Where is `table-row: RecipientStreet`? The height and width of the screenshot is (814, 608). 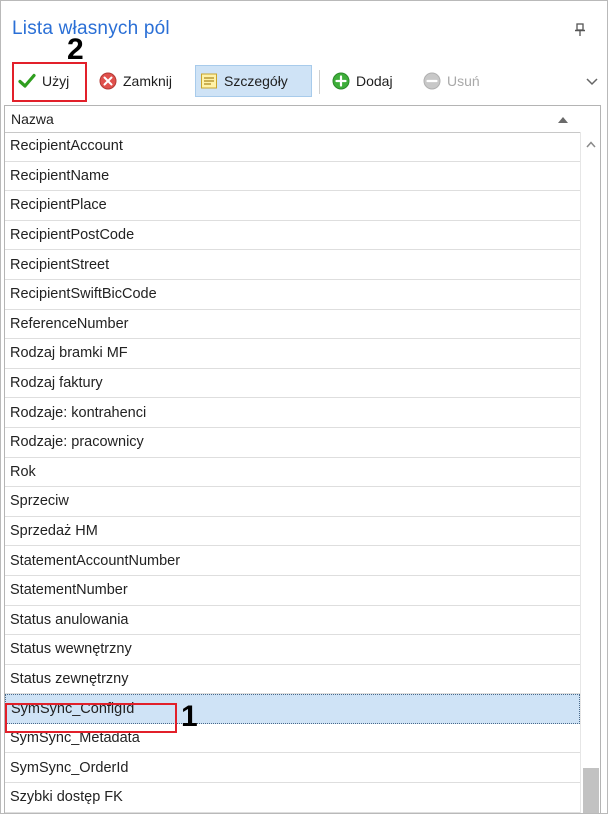
table-row: RecipientStreet is located at coordinates (292, 265).